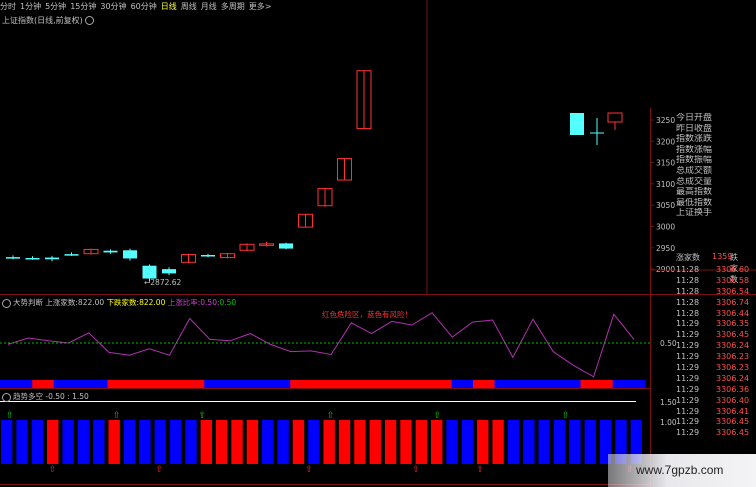  What do you see at coordinates (711, 357) in the screenshot?
I see `tick-row: 11:29 3306.23` at bounding box center [711, 357].